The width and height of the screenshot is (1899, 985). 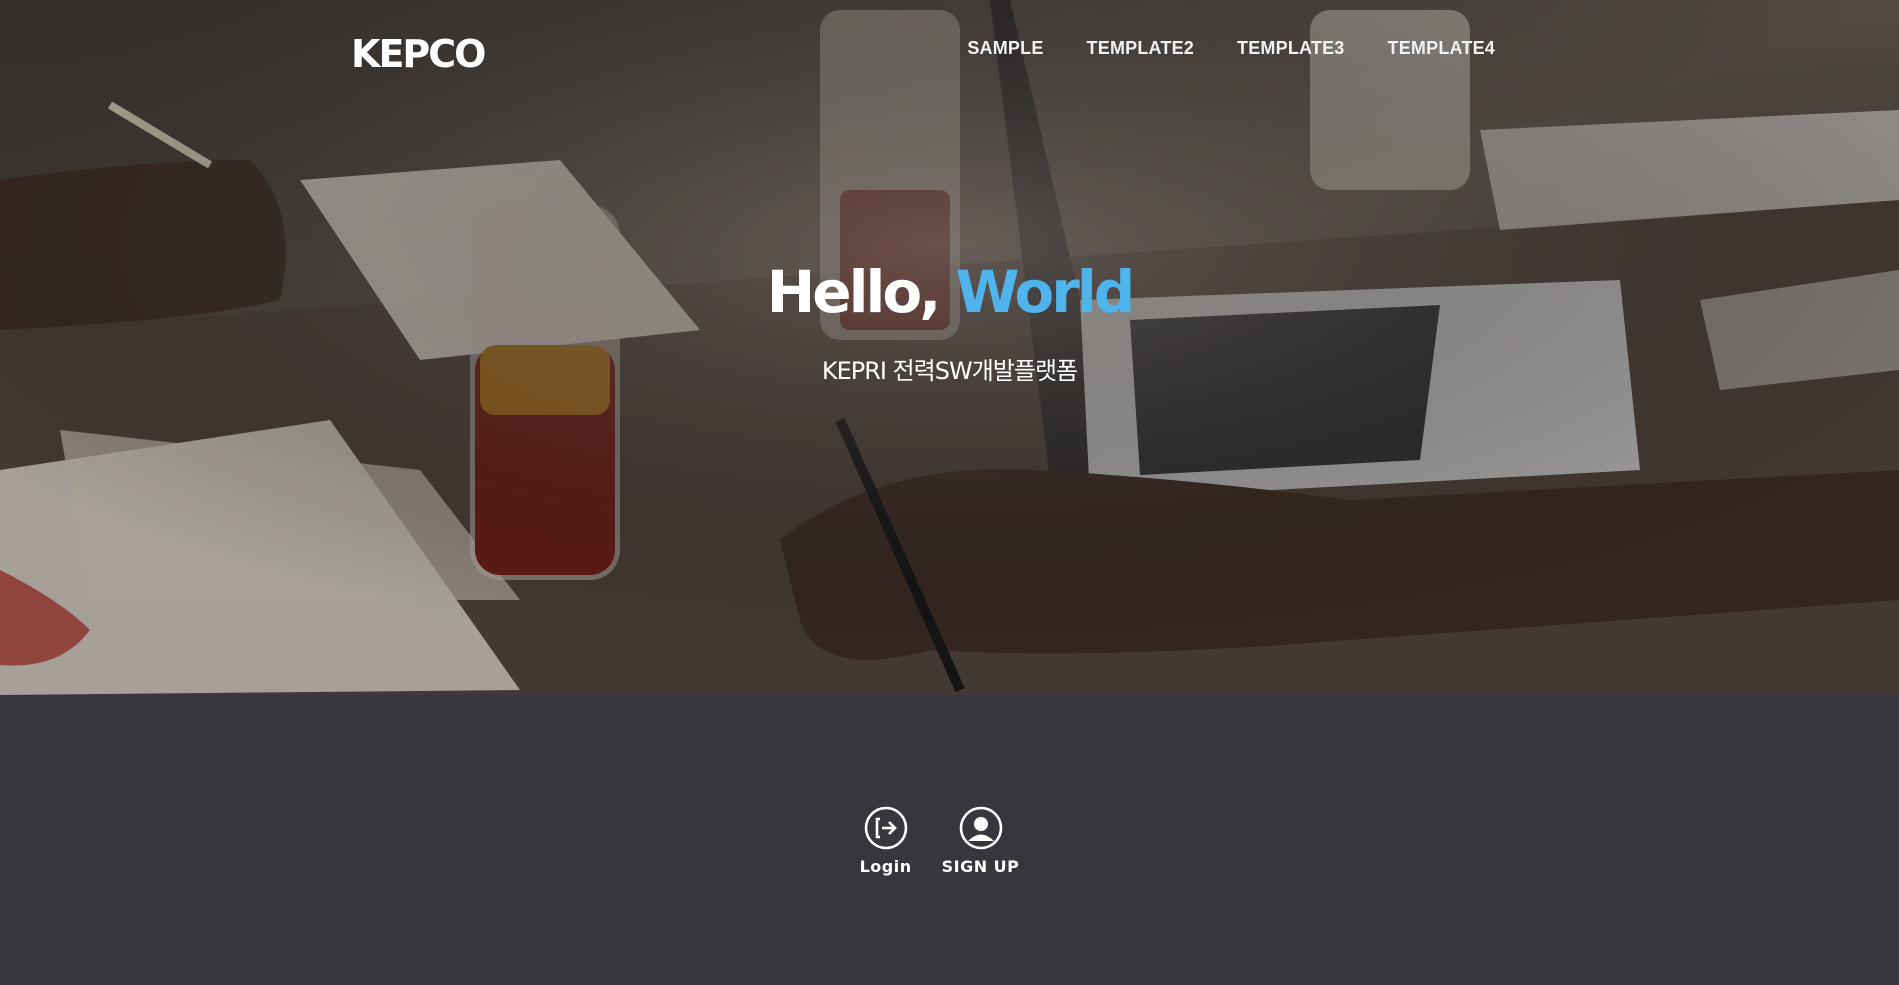 What do you see at coordinates (885, 866) in the screenshot?
I see `login-label: Login` at bounding box center [885, 866].